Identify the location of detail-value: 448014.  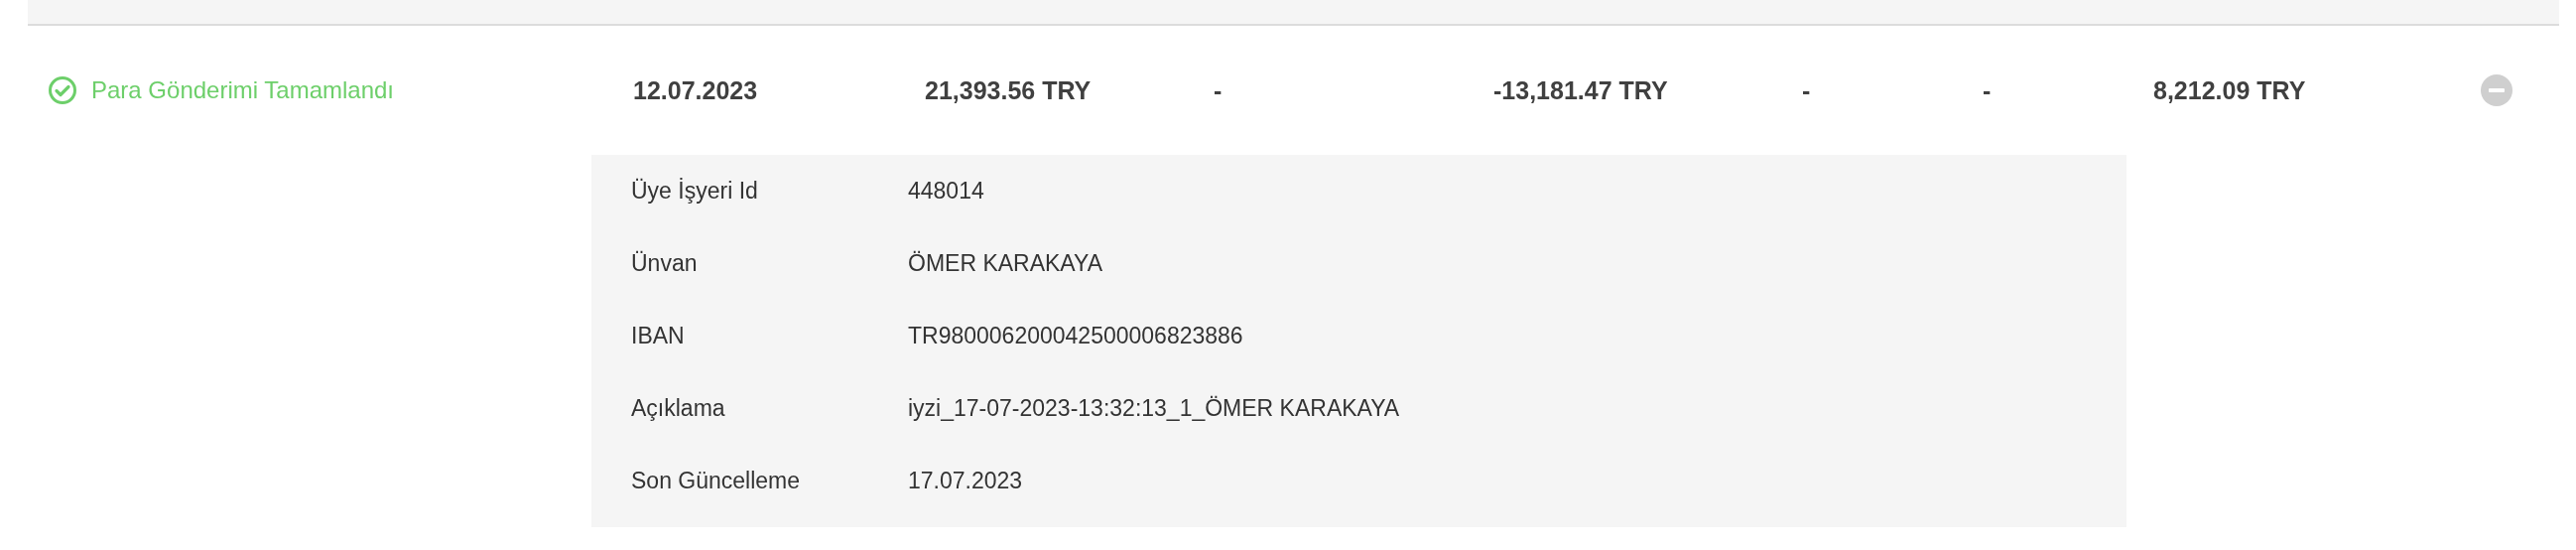
(947, 191).